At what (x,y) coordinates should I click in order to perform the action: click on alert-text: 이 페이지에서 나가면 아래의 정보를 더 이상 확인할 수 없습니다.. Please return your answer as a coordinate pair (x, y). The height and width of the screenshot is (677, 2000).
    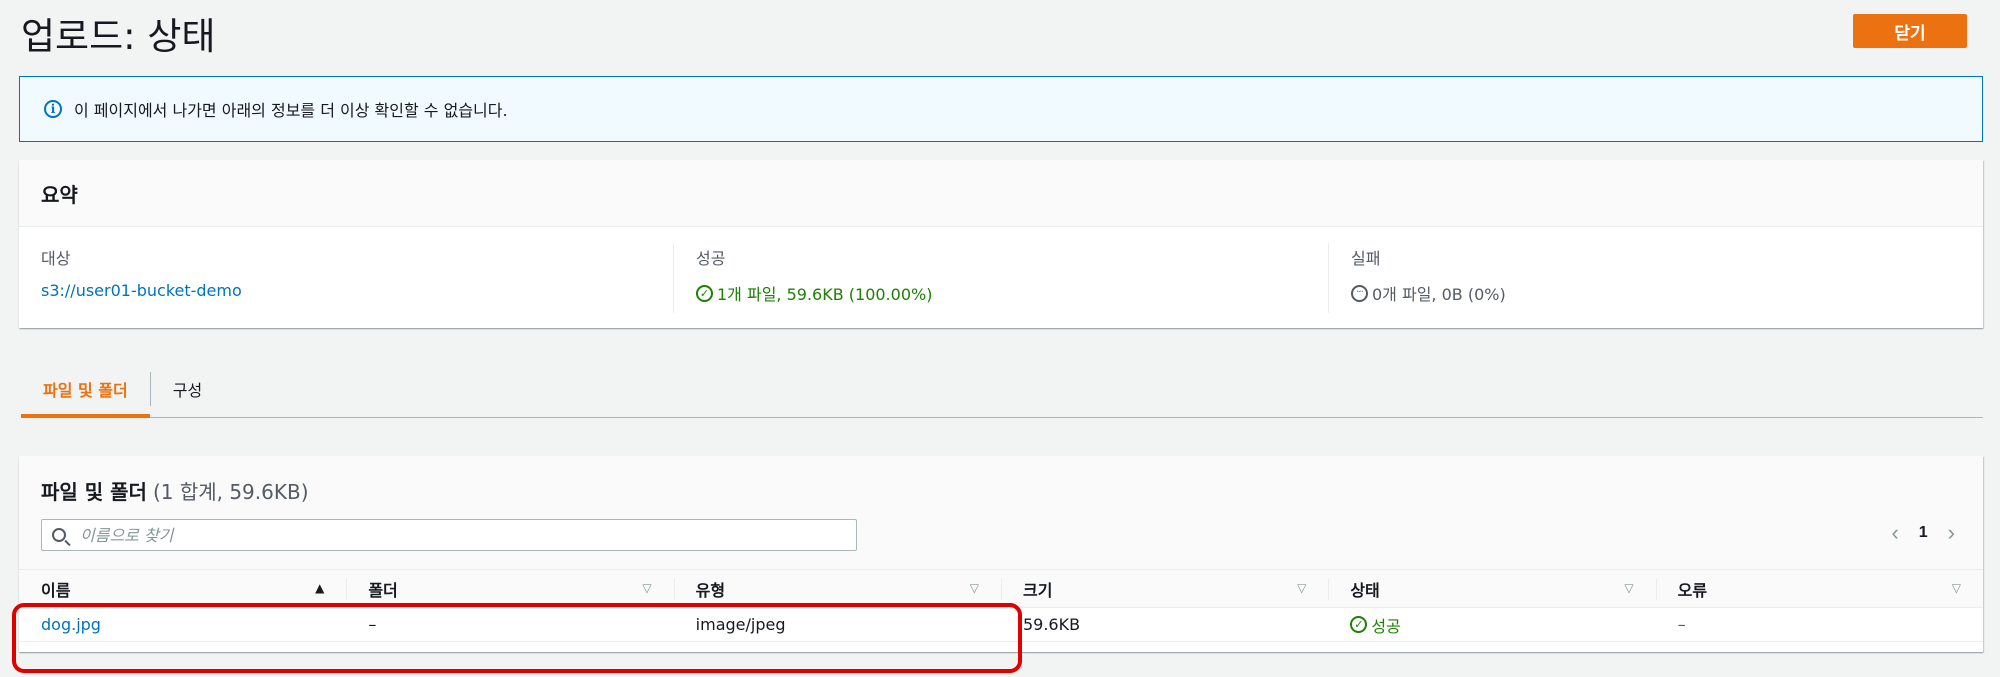
    Looking at the image, I should click on (291, 110).